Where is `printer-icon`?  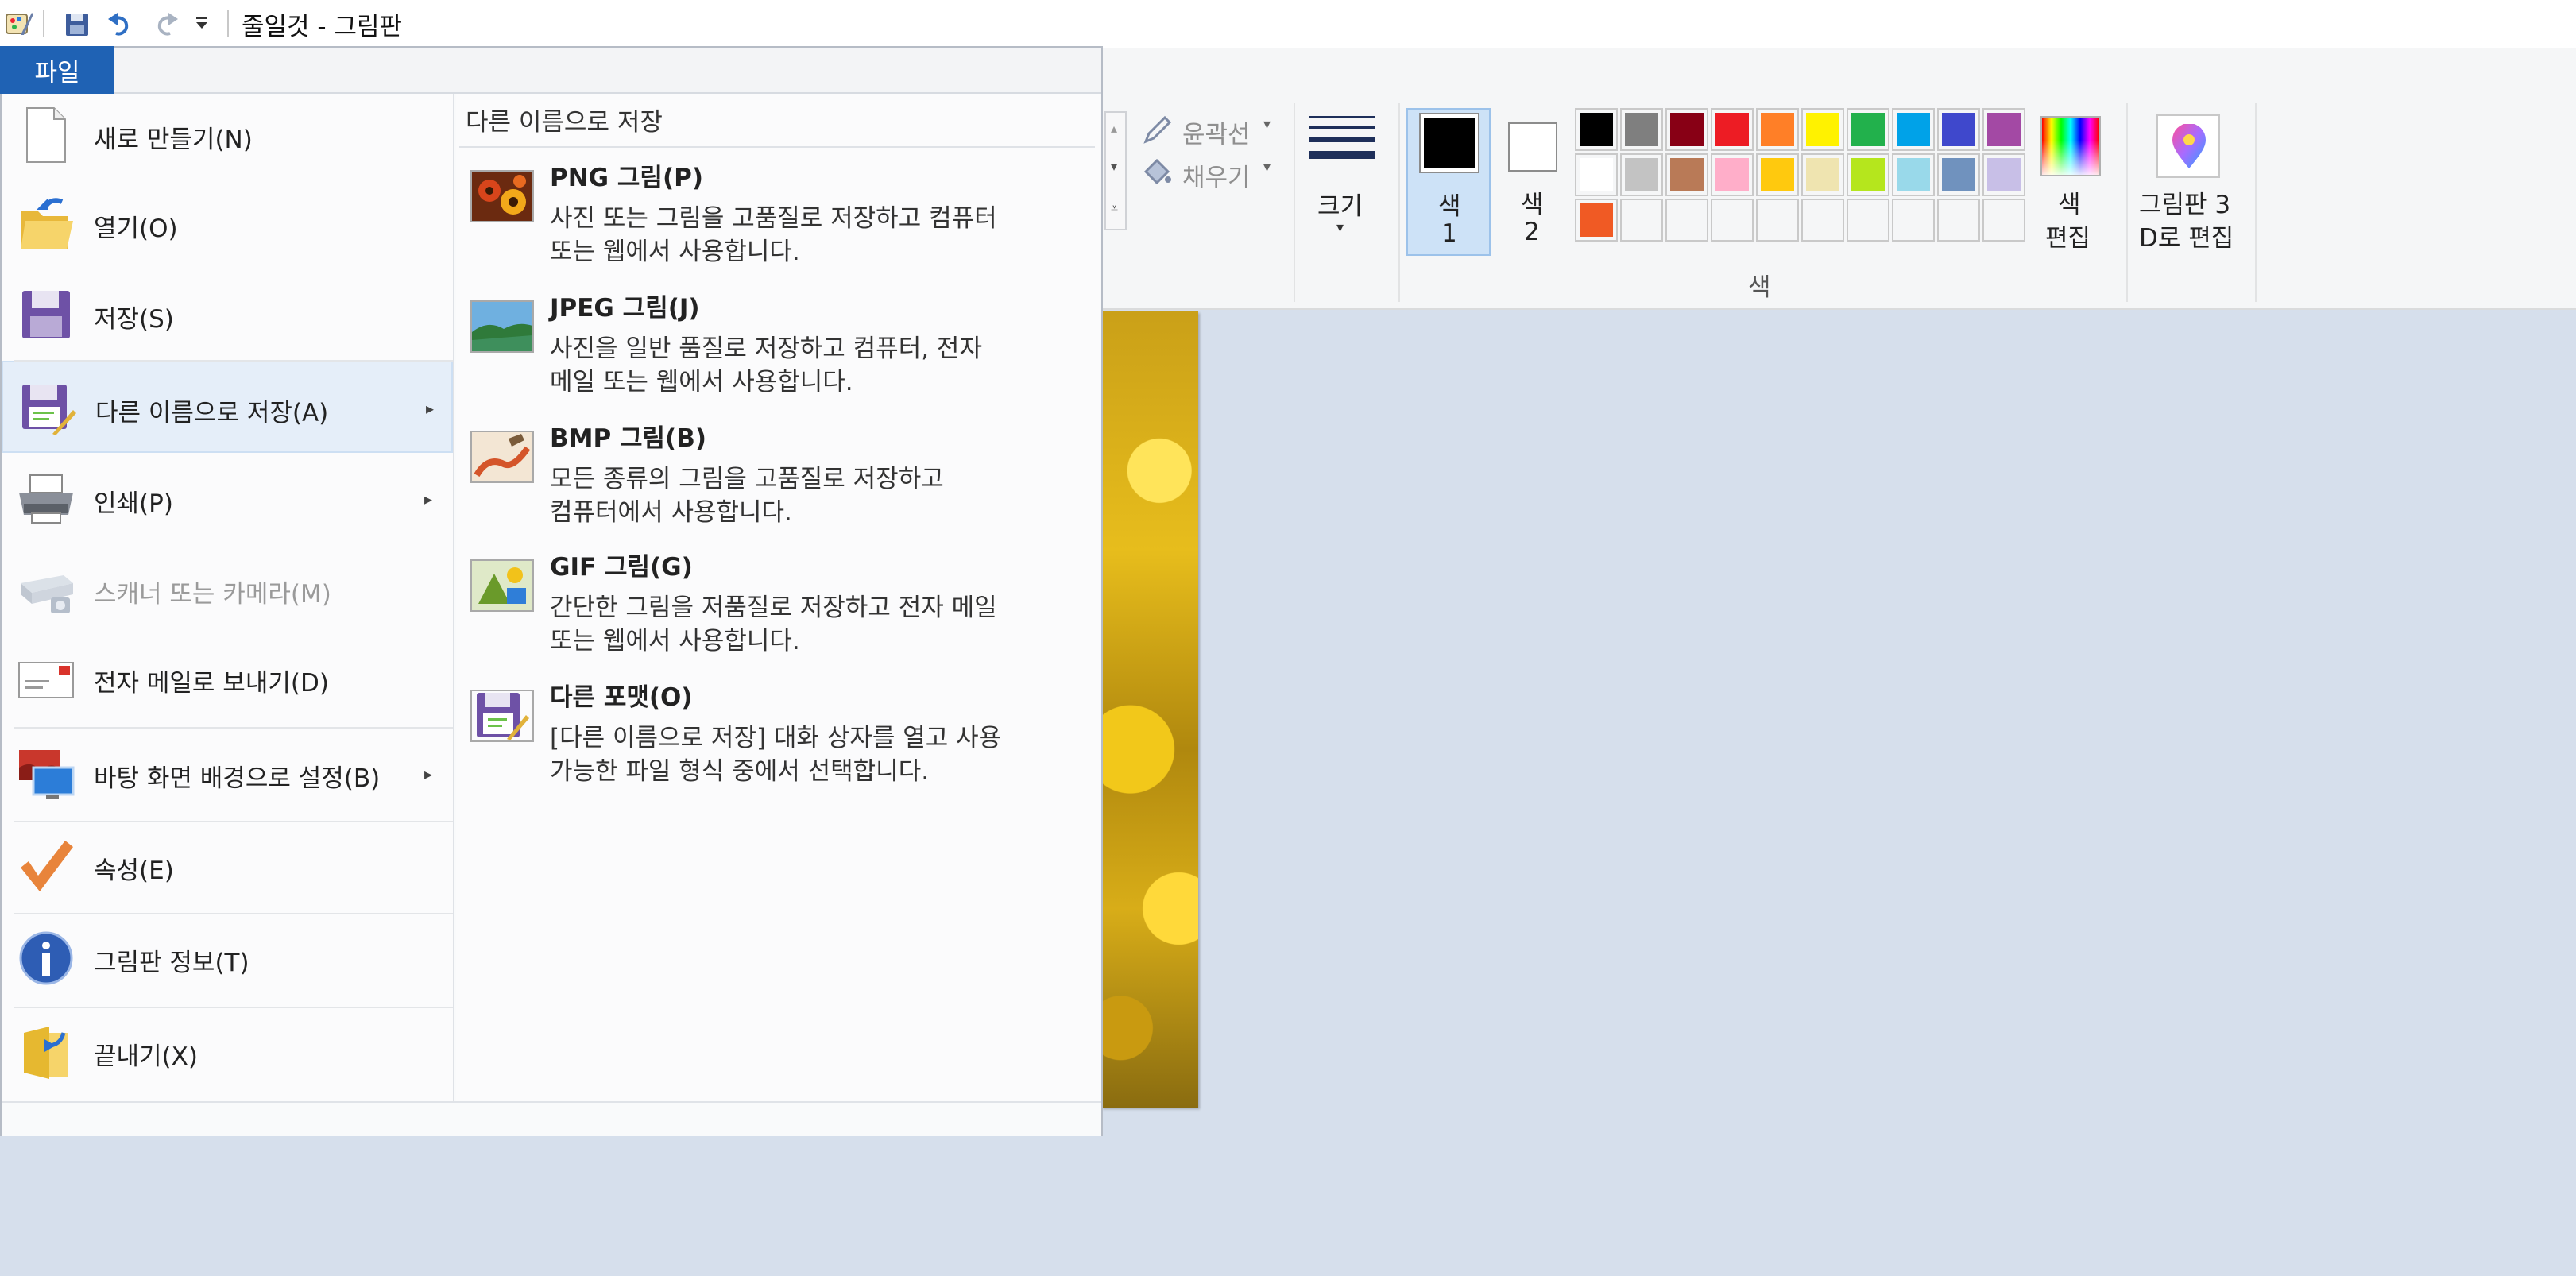
printer-icon is located at coordinates (46, 499).